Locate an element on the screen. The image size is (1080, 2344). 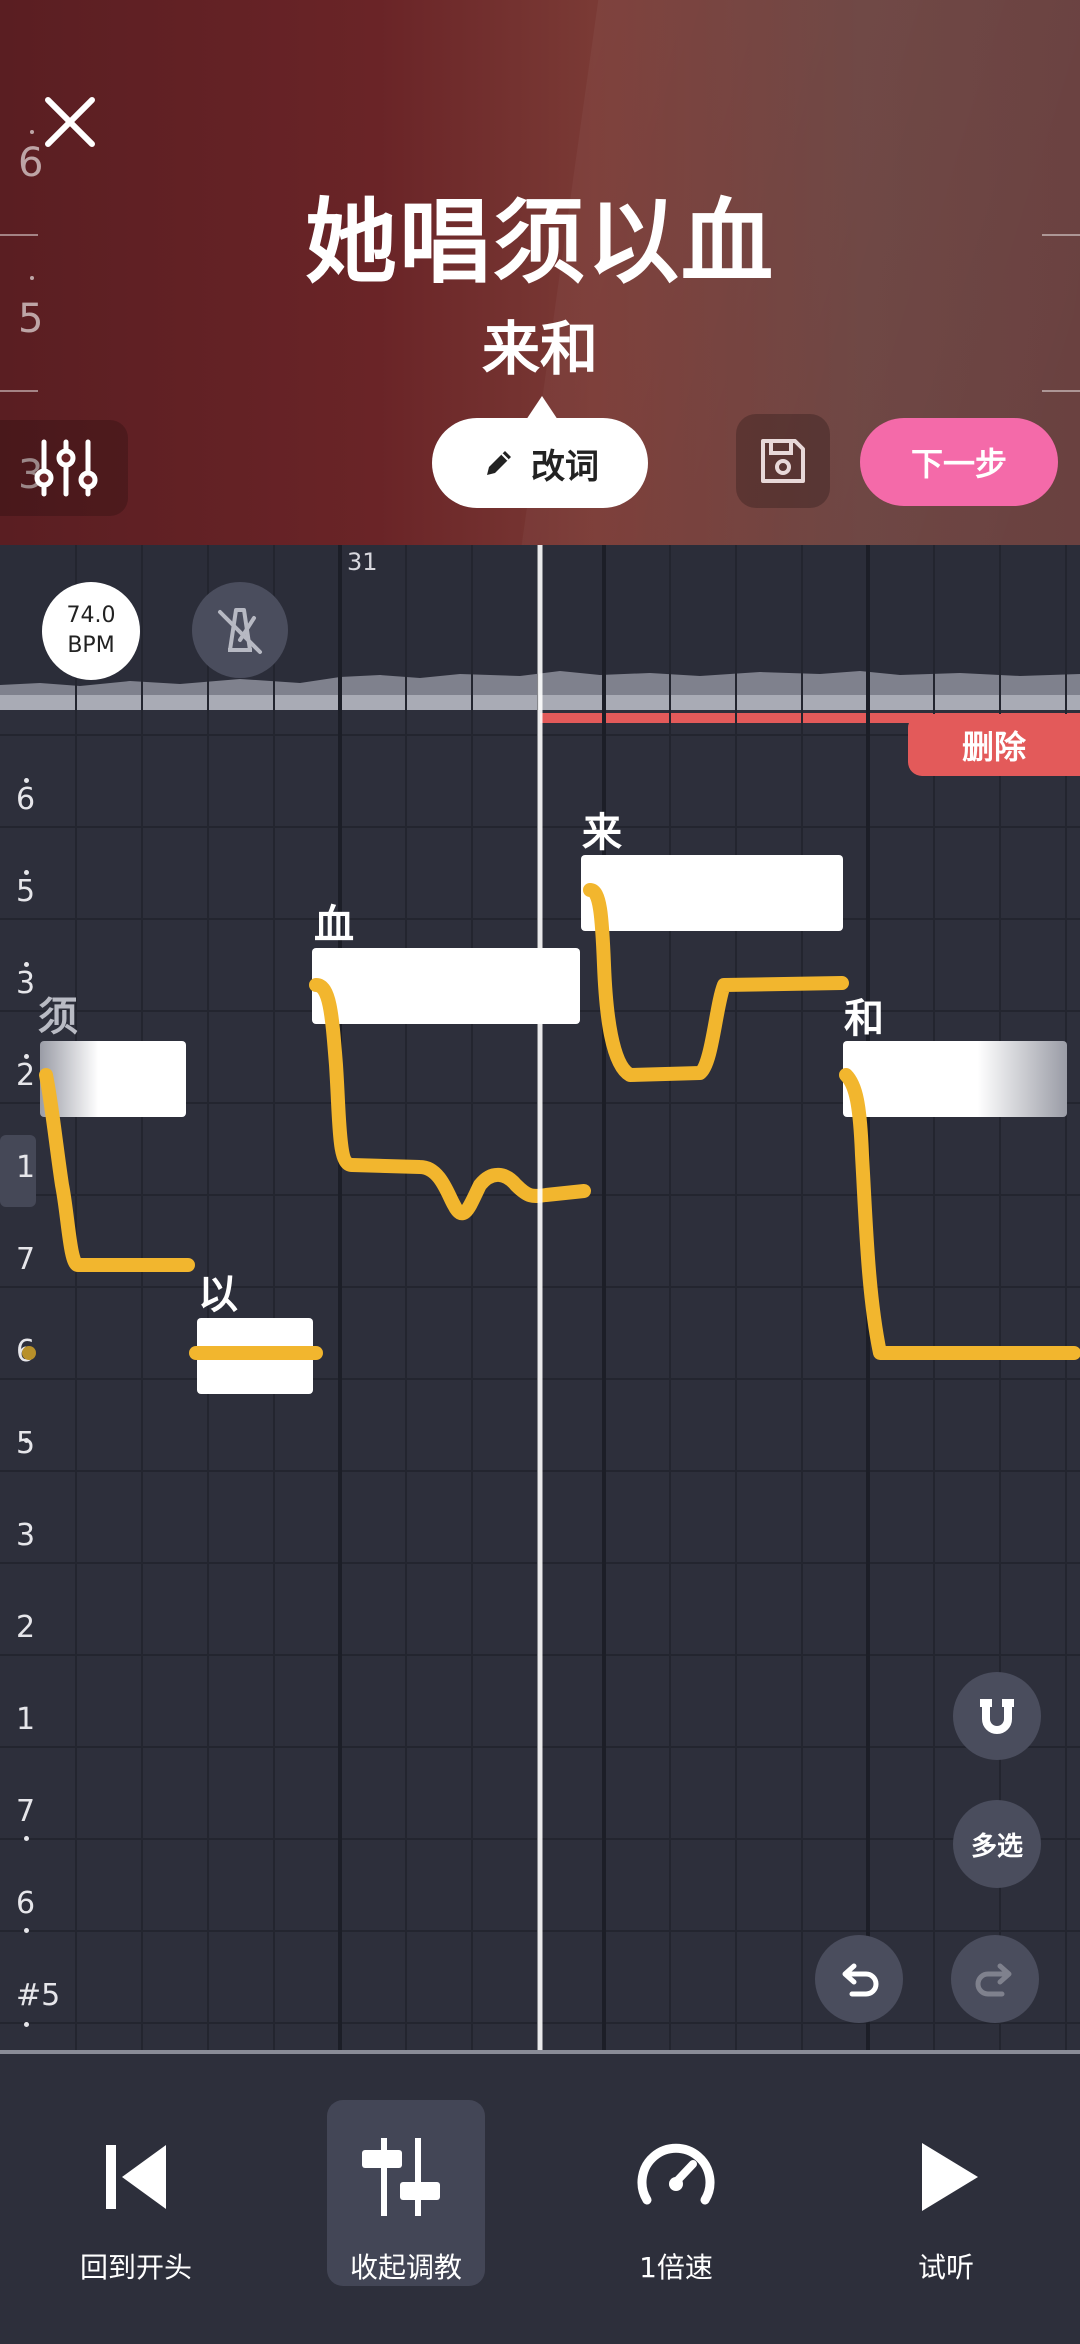
redo-button is located at coordinates (995, 1979).